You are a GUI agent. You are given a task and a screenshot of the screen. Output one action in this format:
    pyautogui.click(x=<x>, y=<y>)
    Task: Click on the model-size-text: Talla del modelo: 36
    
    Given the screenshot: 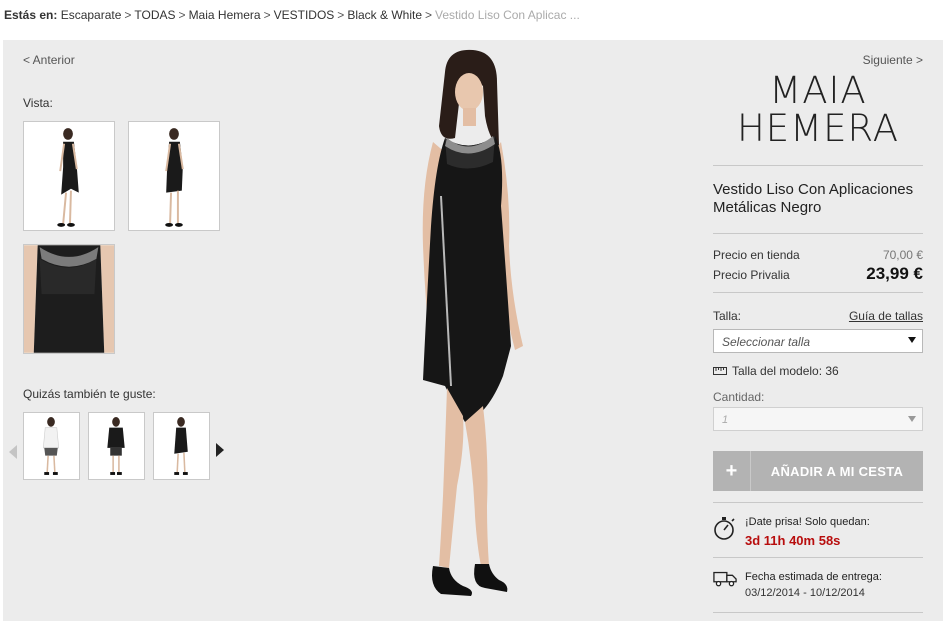 What is the action you would take?
    pyautogui.click(x=785, y=371)
    